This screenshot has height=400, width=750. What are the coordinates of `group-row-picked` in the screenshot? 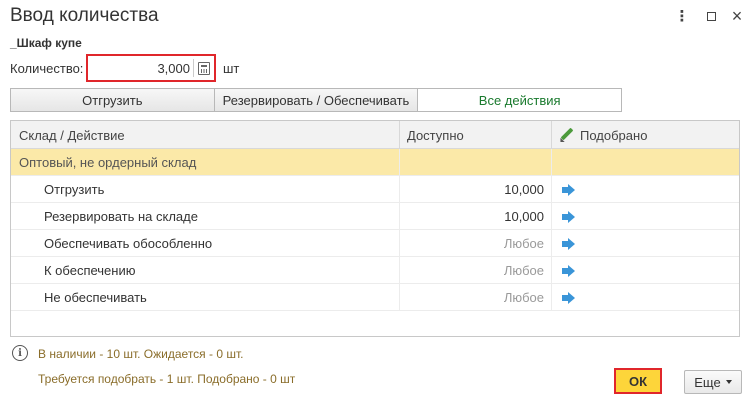 It's located at (645, 162).